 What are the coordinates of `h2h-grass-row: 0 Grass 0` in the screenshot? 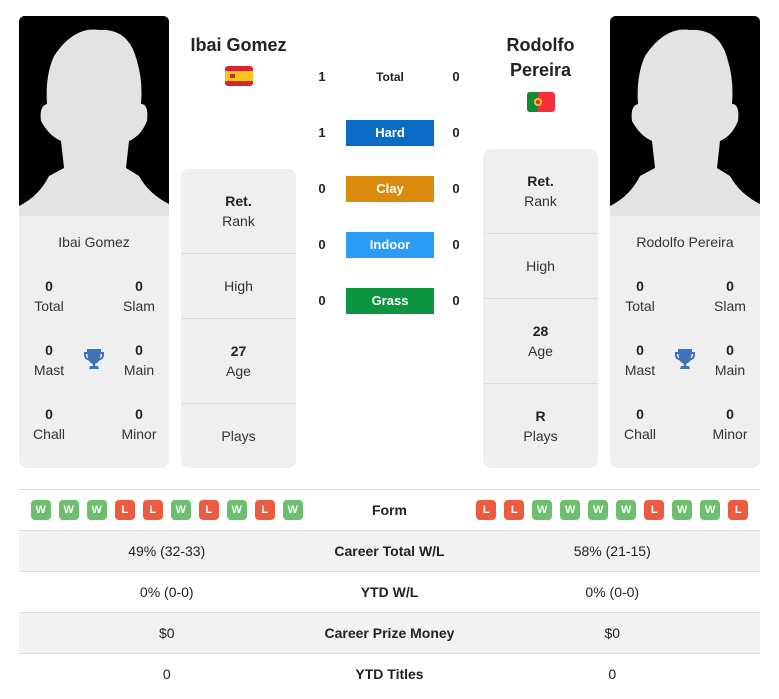 It's located at (390, 301).